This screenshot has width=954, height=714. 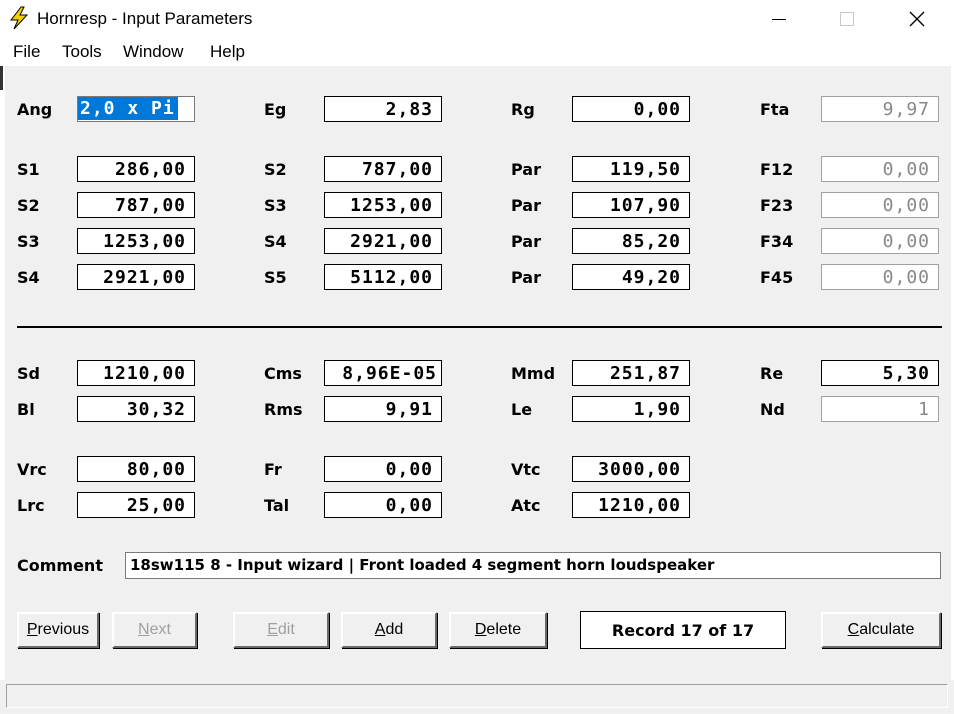 What do you see at coordinates (777, 205) in the screenshot?
I see `f23-label: F23` at bounding box center [777, 205].